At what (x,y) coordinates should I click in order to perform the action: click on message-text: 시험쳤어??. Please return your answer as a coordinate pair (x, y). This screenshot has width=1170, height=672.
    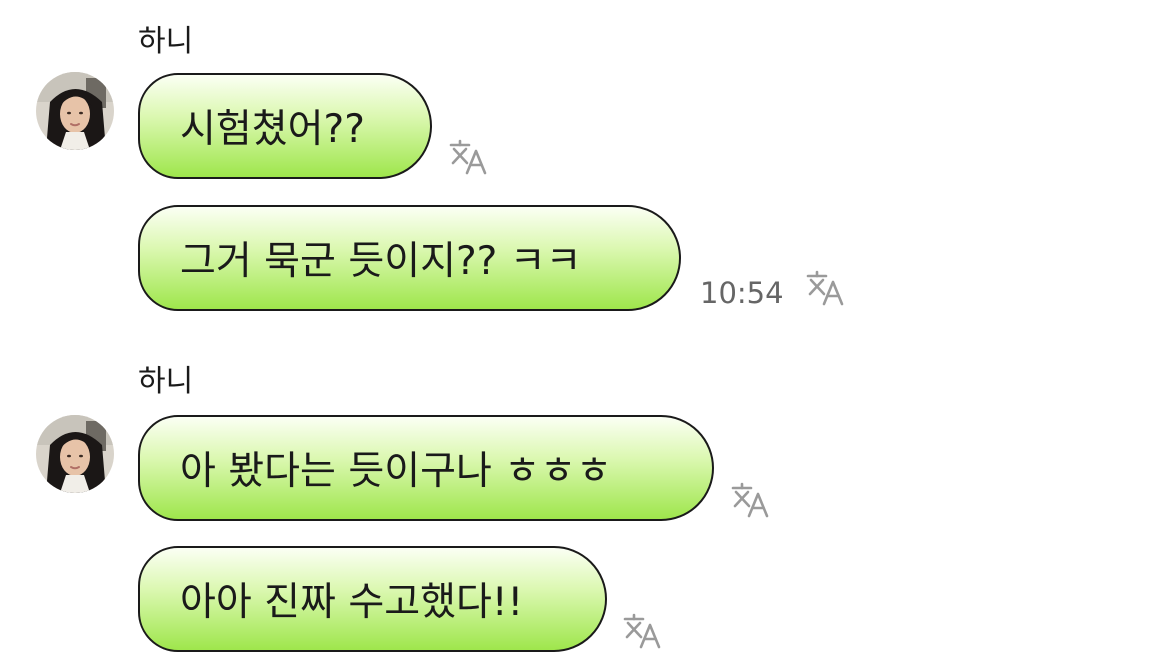
    Looking at the image, I should click on (272, 129).